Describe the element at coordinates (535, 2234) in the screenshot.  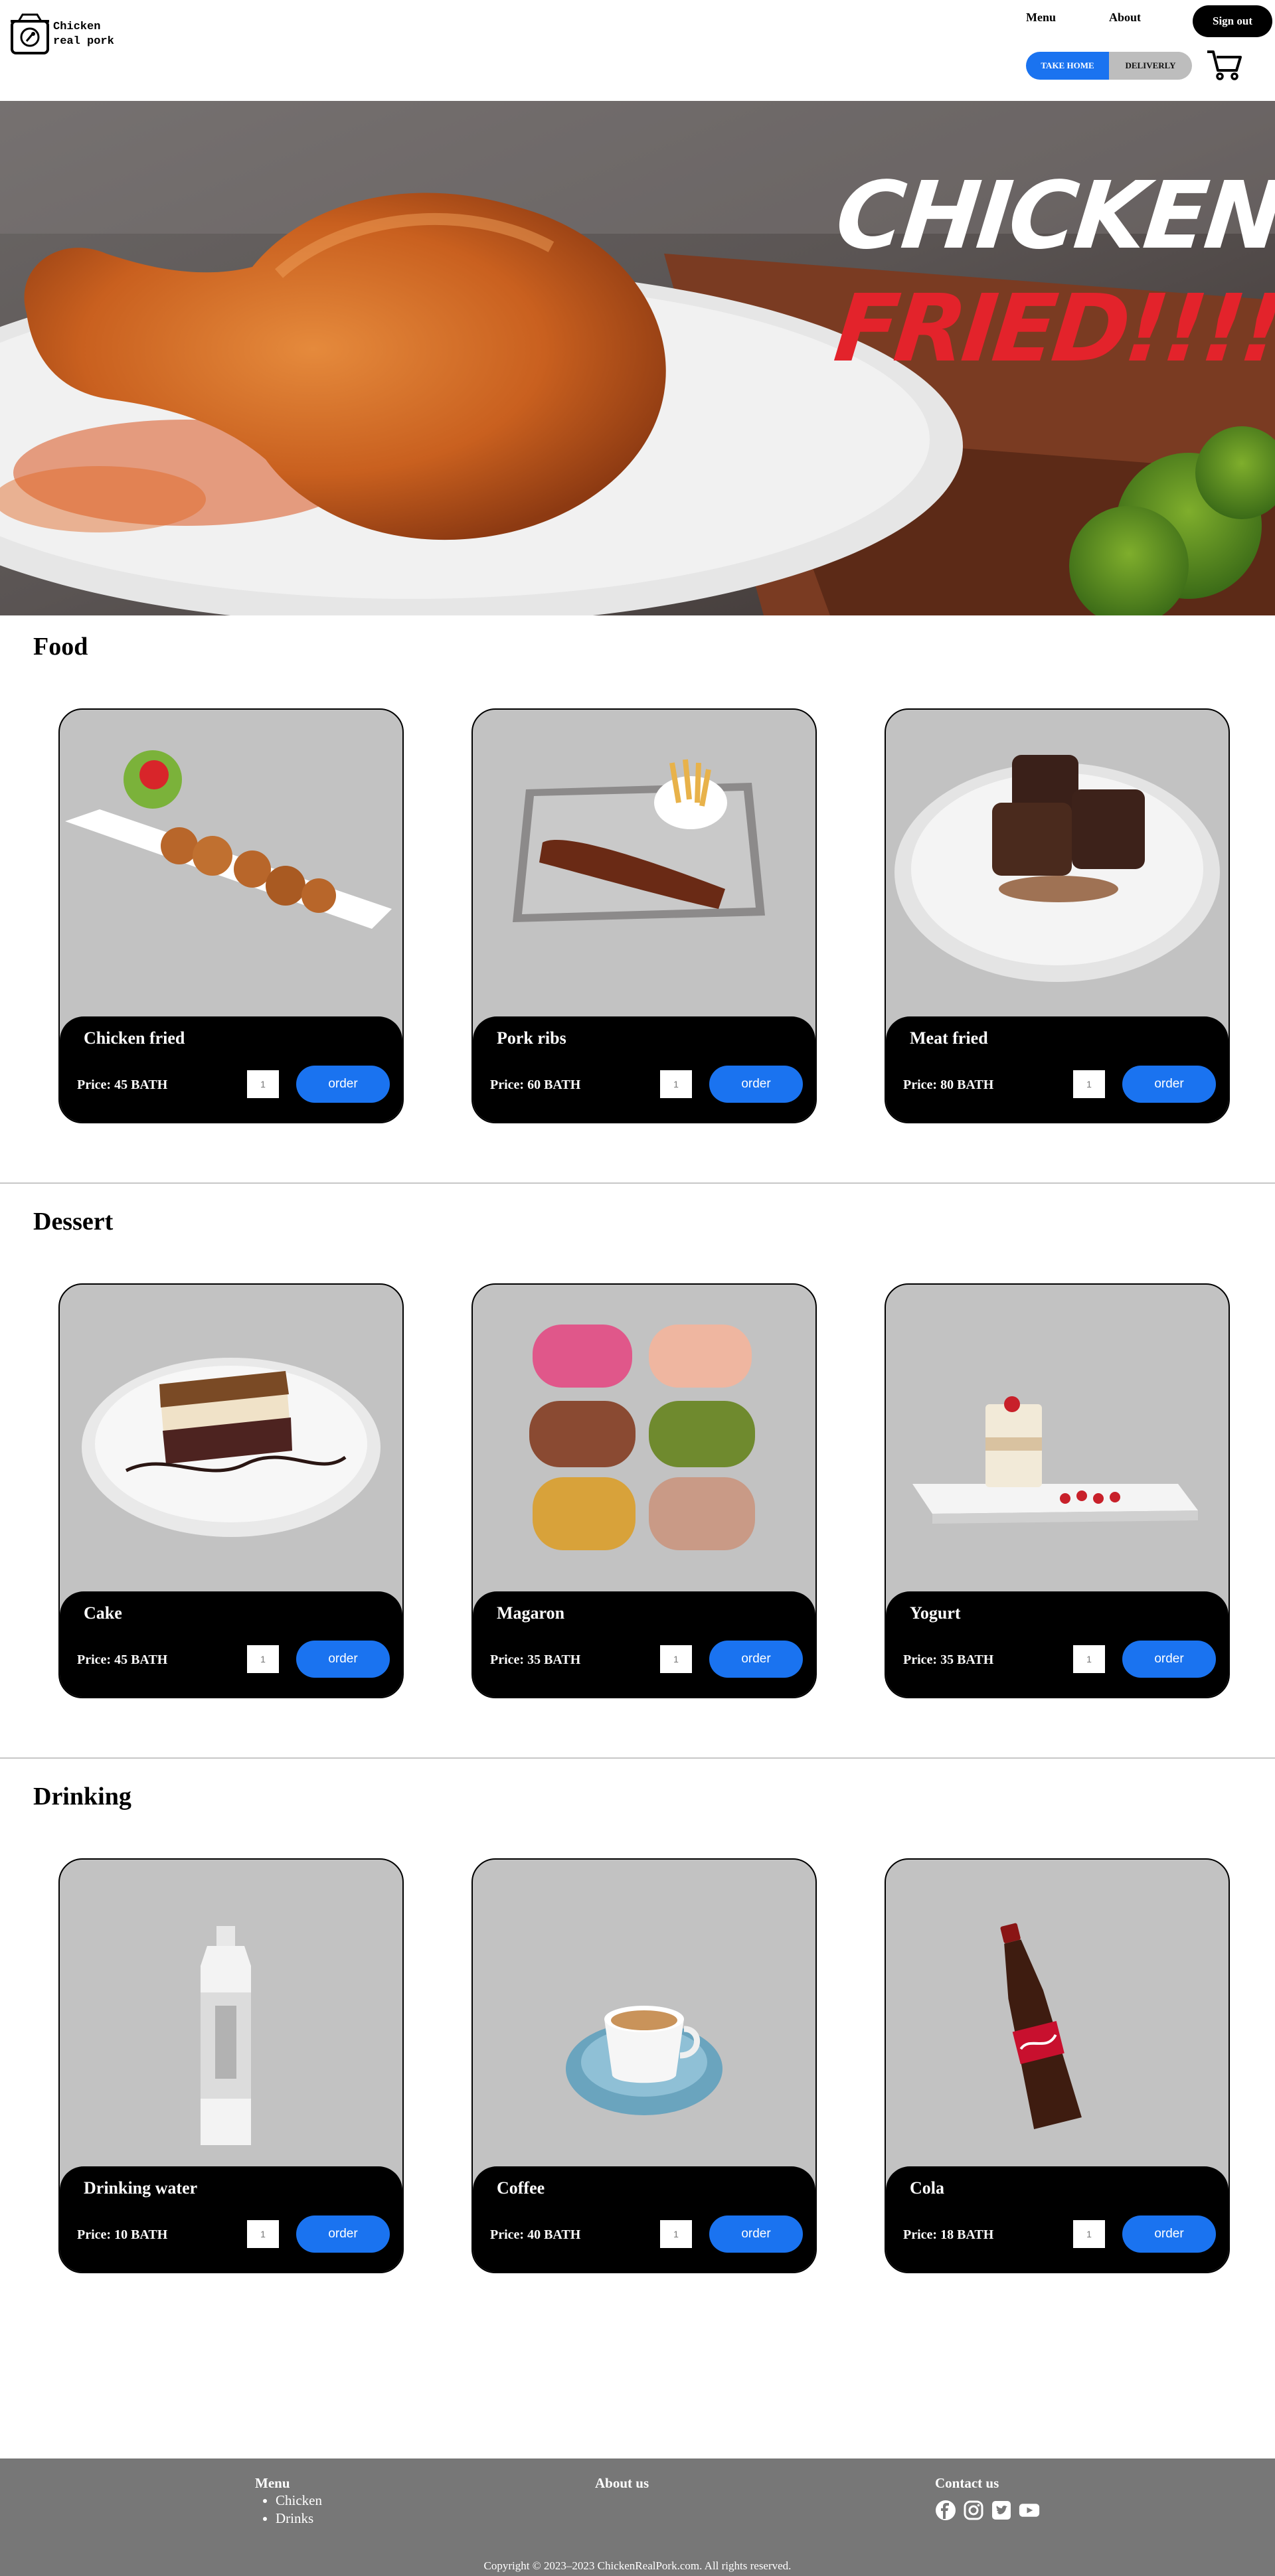
I see `product-price: Price: 40 BATH` at that location.